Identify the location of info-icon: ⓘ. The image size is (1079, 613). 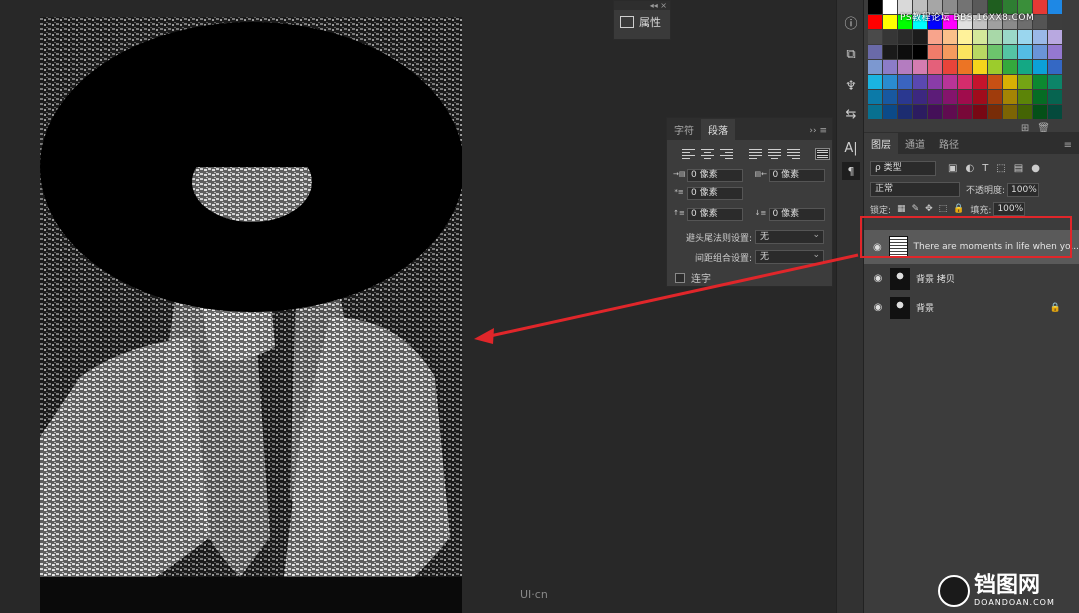
(851, 22).